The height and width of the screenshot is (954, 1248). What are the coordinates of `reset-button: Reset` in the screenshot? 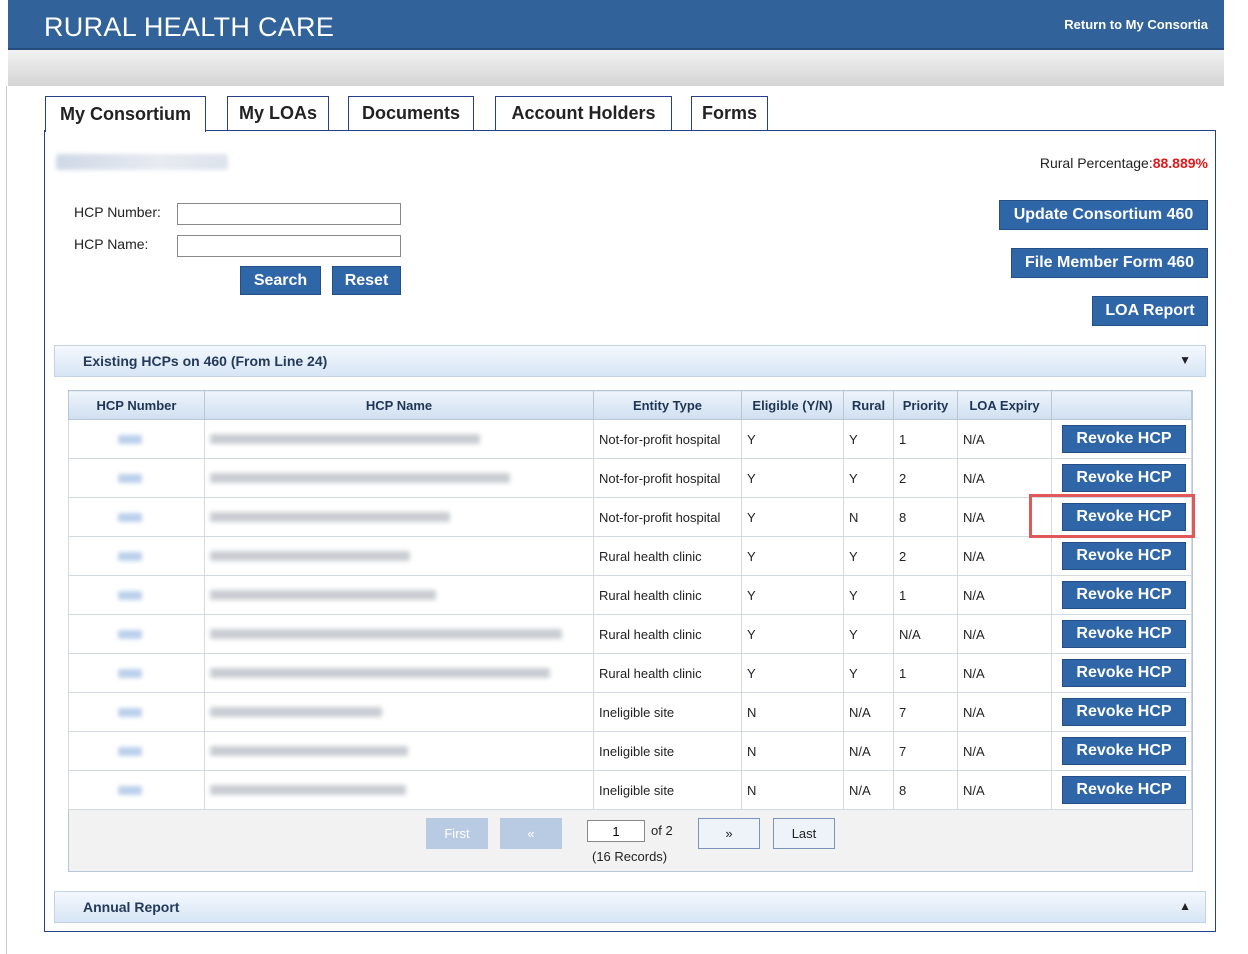 It's located at (366, 280).